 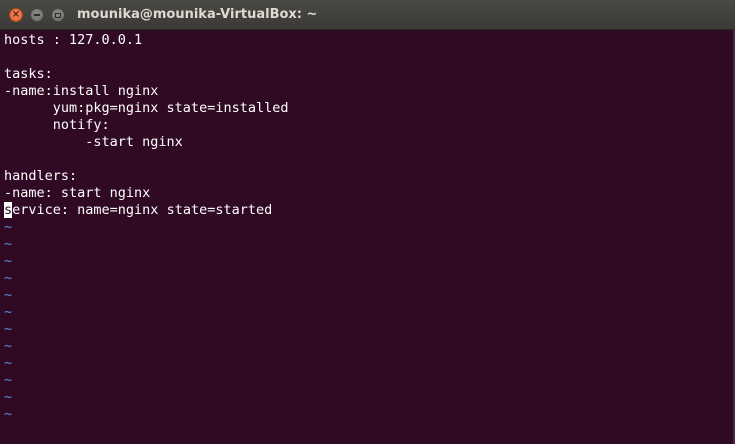 I want to click on editor-line: yum:pkg=nginx state=installed, so click(x=146, y=108).